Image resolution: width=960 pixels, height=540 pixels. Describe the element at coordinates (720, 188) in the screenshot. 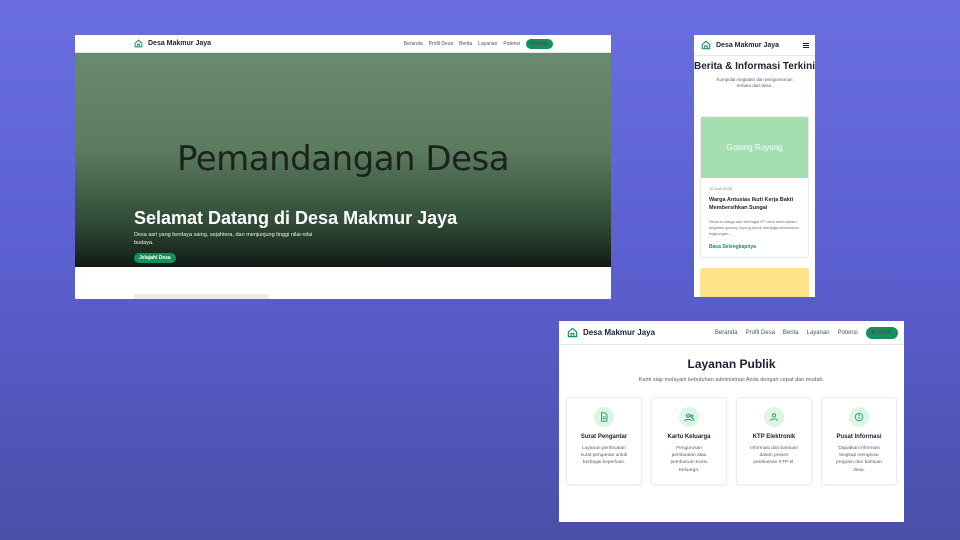

I see `news-date: 10 Juni 2025` at that location.